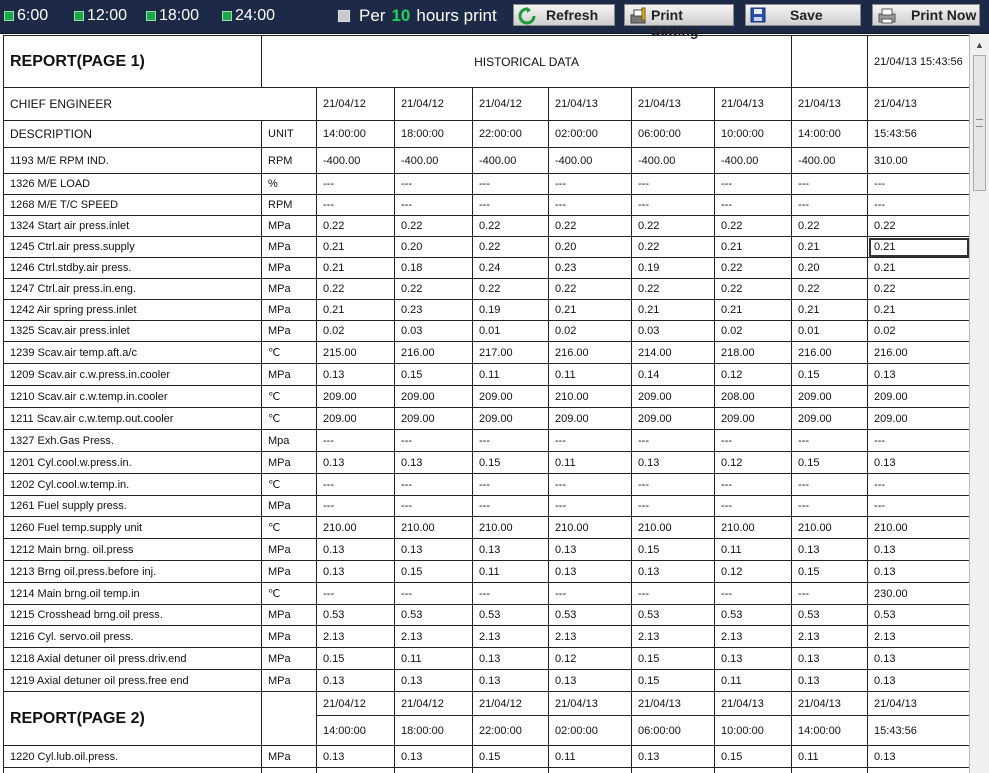 Image resolution: width=989 pixels, height=773 pixels. Describe the element at coordinates (673, 331) in the screenshot. I see `value-cell: 0.03` at that location.